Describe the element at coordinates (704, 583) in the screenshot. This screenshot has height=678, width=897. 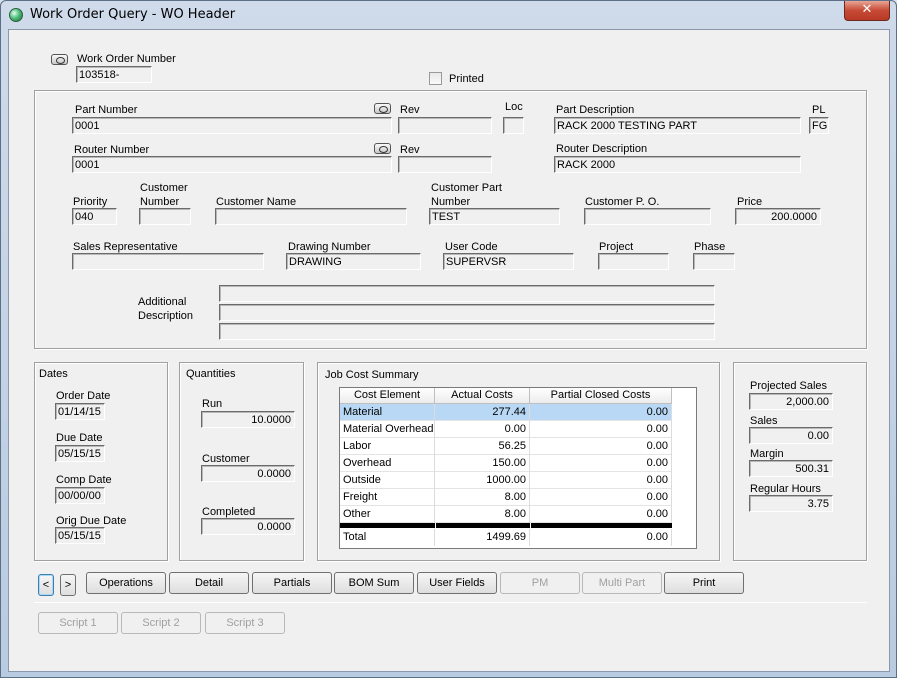
I see `print-button: Print` at that location.